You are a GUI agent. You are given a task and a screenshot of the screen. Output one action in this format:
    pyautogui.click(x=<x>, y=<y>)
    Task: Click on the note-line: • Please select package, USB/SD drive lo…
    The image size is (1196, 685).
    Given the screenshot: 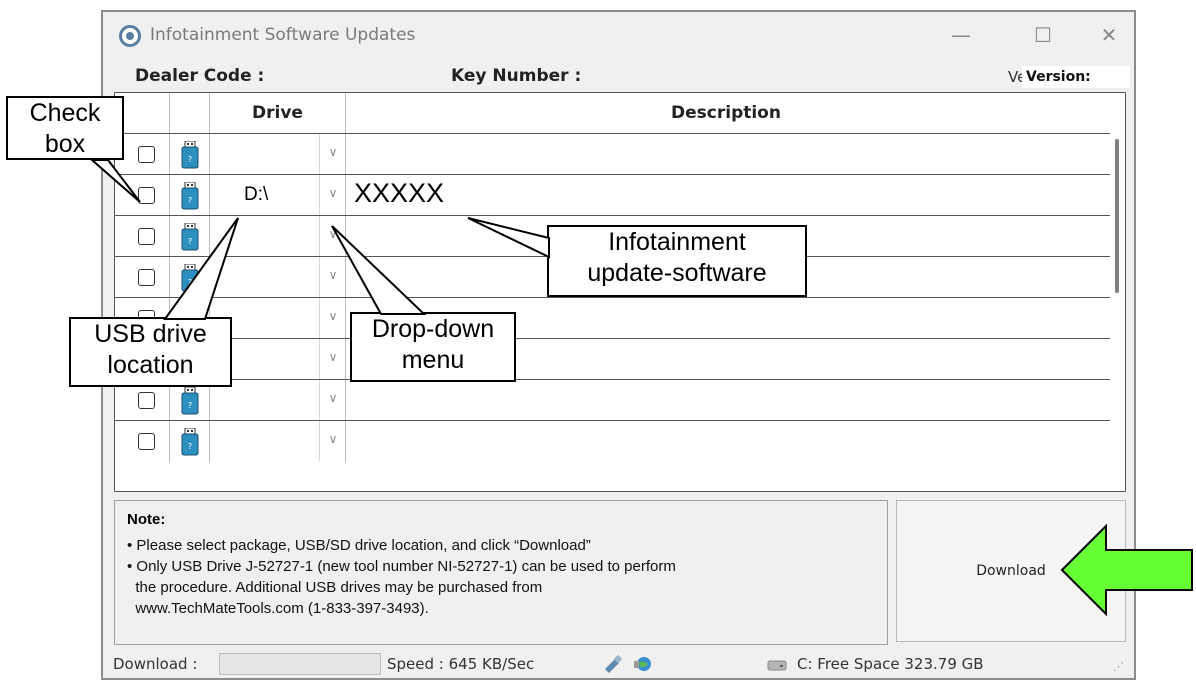 What is the action you would take?
    pyautogui.click(x=359, y=545)
    